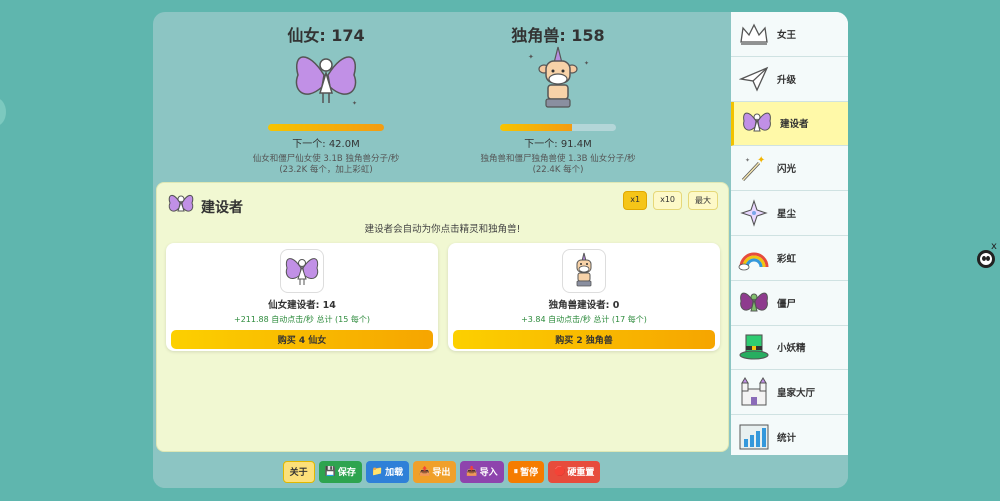  I want to click on hard-reset-button: 🛑 硬重置, so click(574, 471).